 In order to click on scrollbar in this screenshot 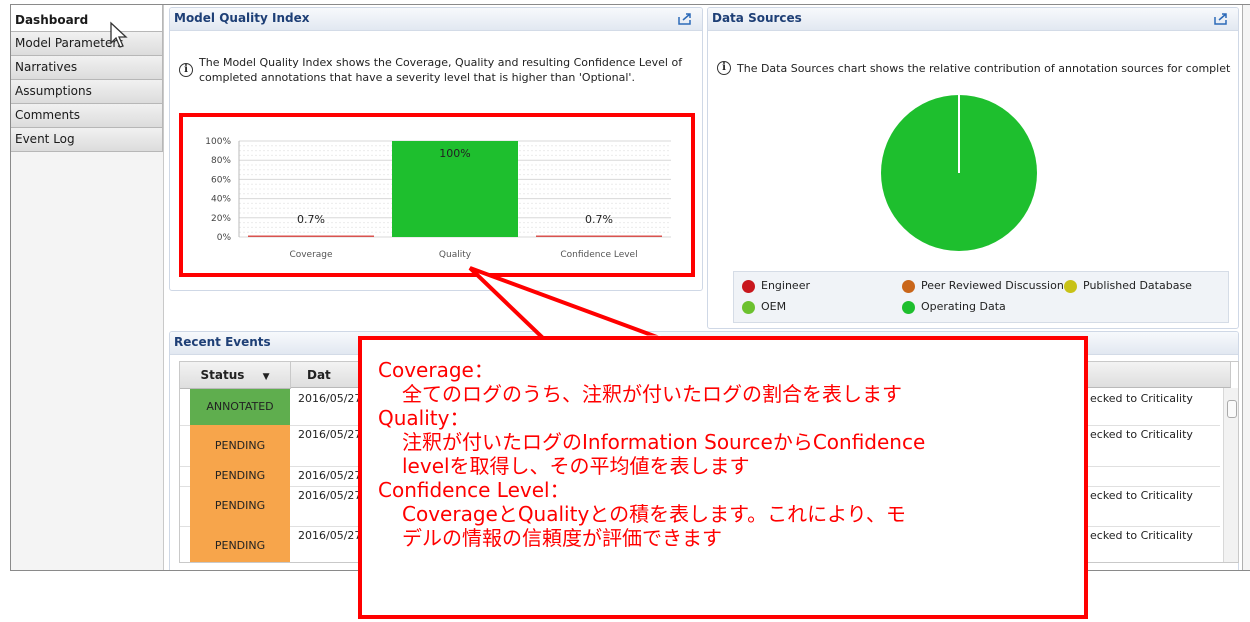, I will do `click(1230, 475)`.